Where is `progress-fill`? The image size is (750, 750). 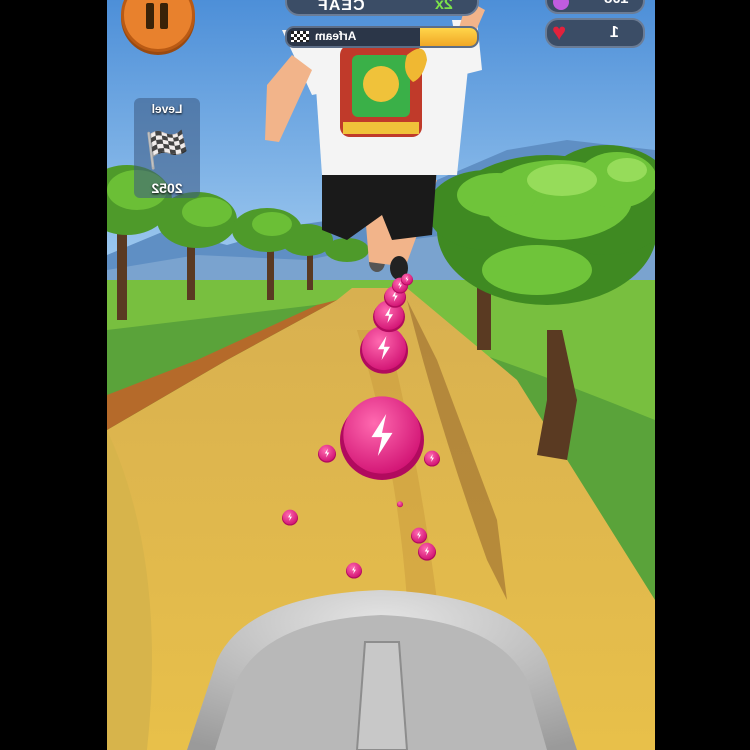
progress-fill is located at coordinates (448, 37).